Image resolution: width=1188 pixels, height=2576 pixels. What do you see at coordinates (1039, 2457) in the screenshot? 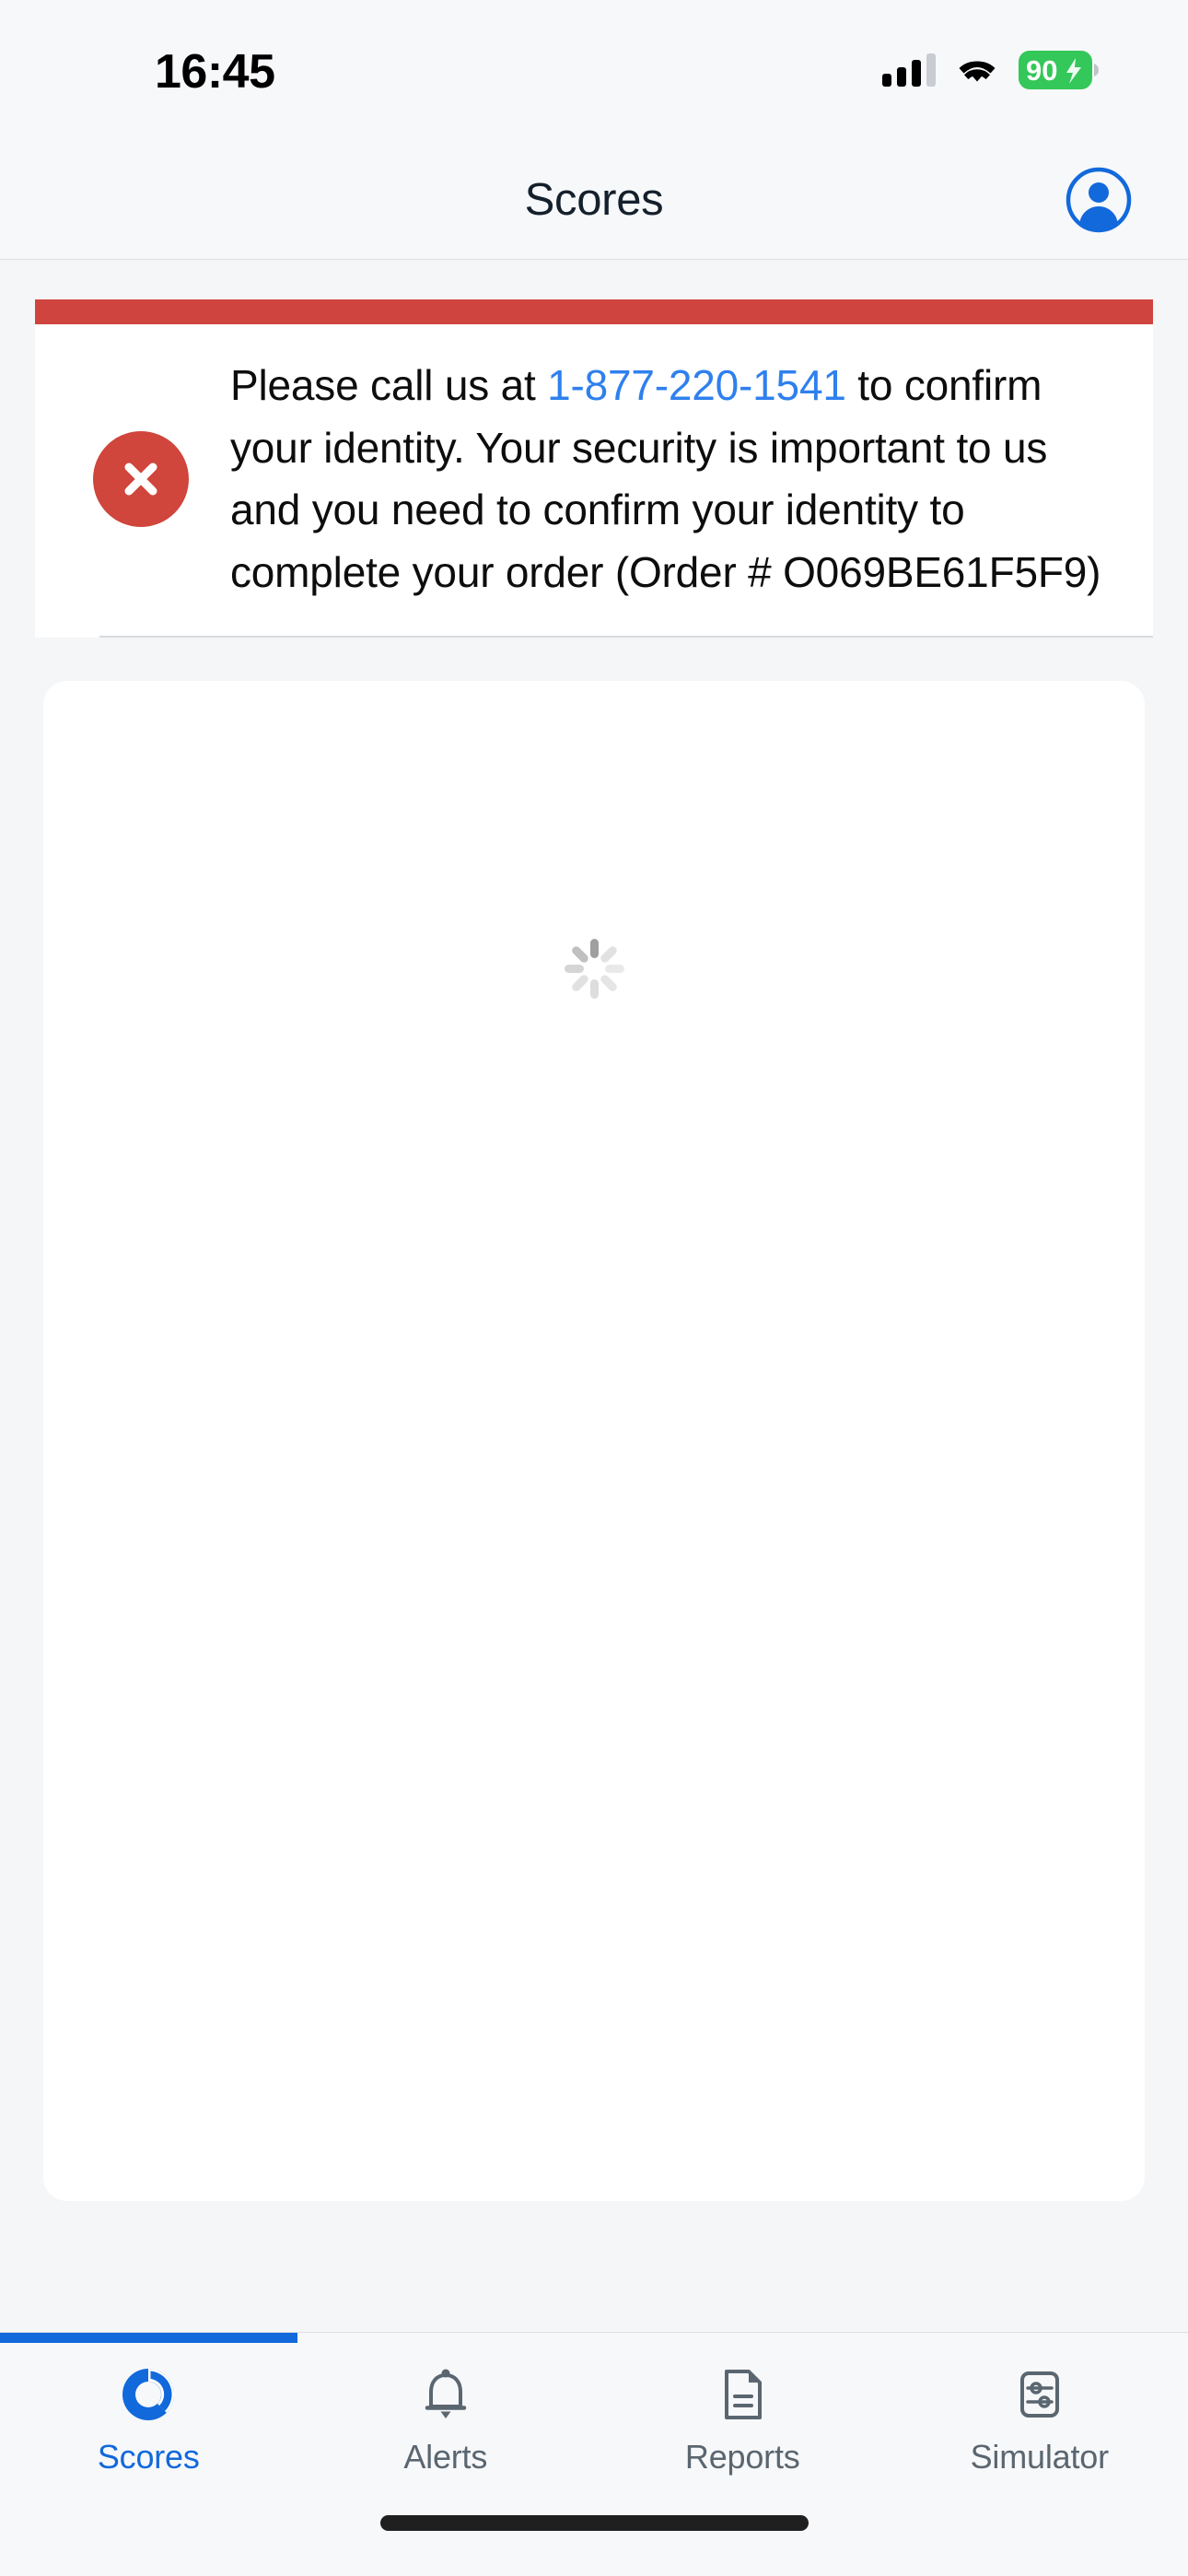
I see `tab-label-simulator: Simulator` at bounding box center [1039, 2457].